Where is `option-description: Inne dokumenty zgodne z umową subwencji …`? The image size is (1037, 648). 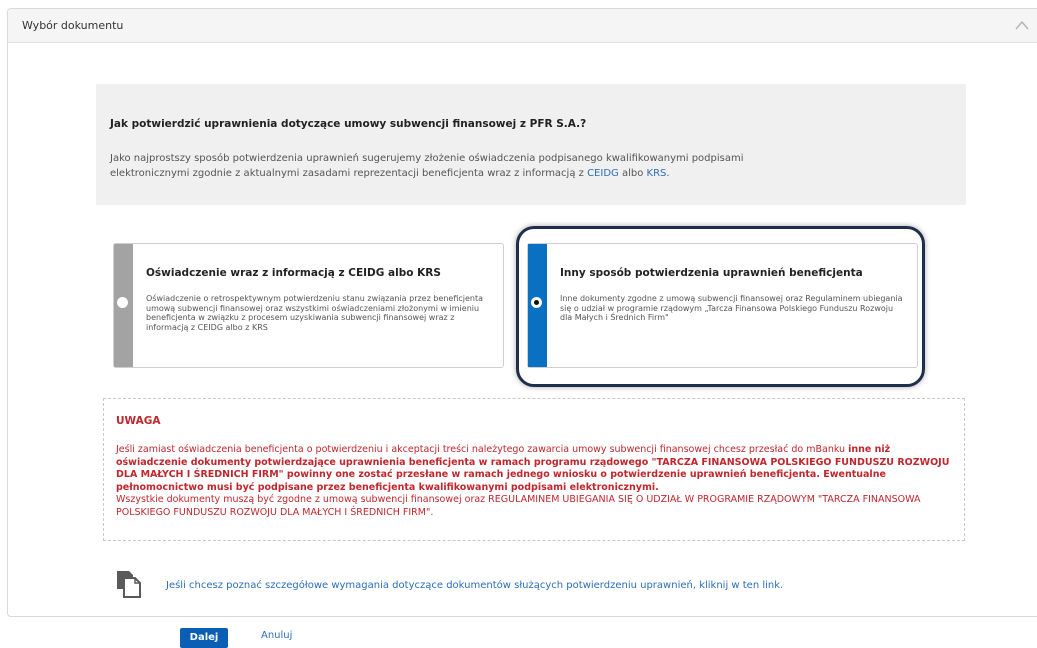
option-description: Inne dokumenty zgodne z umową subwencji … is located at coordinates (731, 308).